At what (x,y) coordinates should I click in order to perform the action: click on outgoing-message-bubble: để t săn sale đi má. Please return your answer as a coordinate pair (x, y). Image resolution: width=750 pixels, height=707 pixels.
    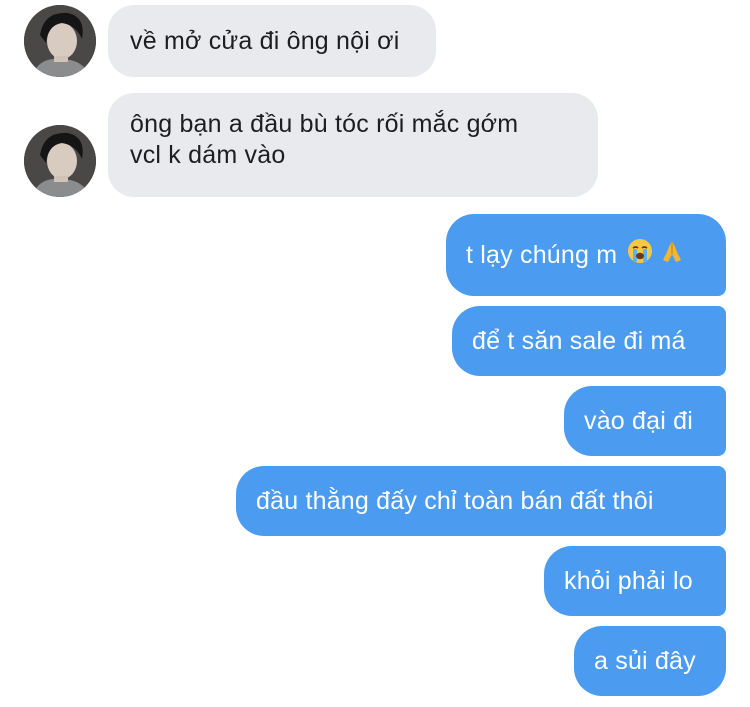
    Looking at the image, I should click on (589, 341).